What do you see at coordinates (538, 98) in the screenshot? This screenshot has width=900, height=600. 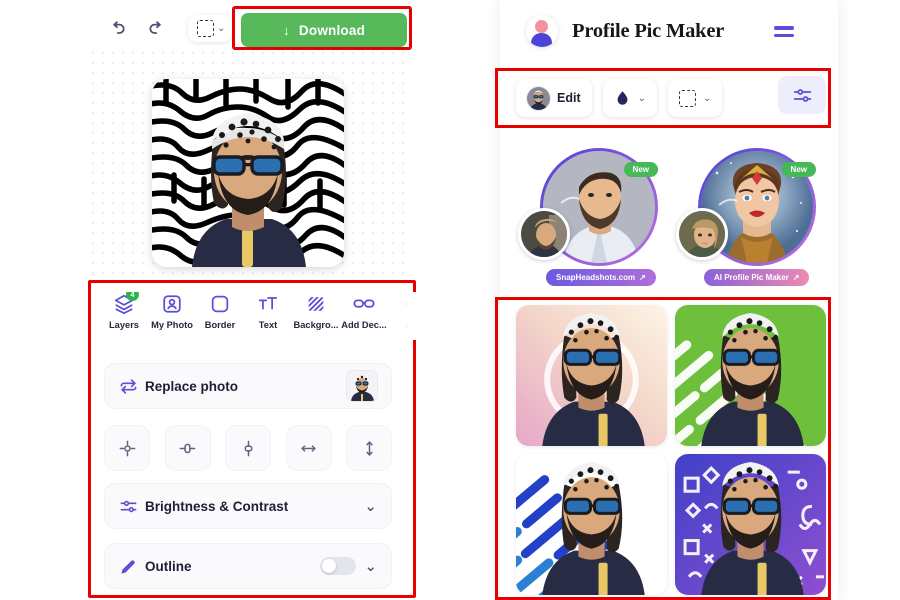 I see `avatar-thumb-icon` at bounding box center [538, 98].